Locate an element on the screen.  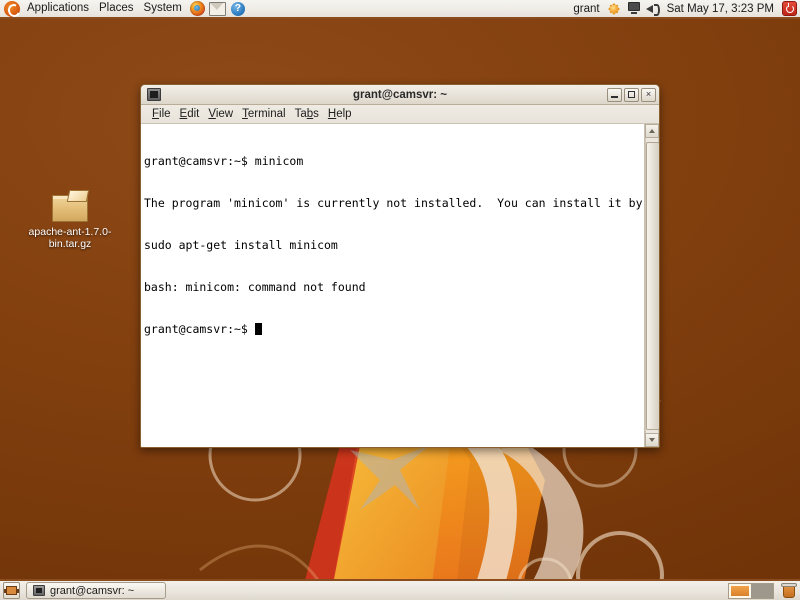
terminal-scrollbar is located at coordinates (651, 285).